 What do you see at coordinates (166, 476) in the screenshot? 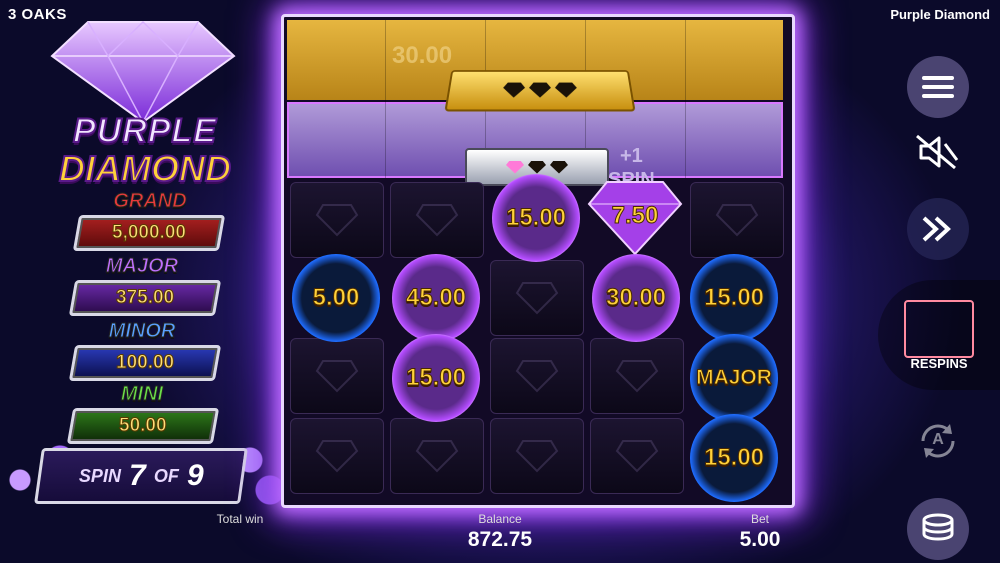
I see `spin-of-word: OF` at bounding box center [166, 476].